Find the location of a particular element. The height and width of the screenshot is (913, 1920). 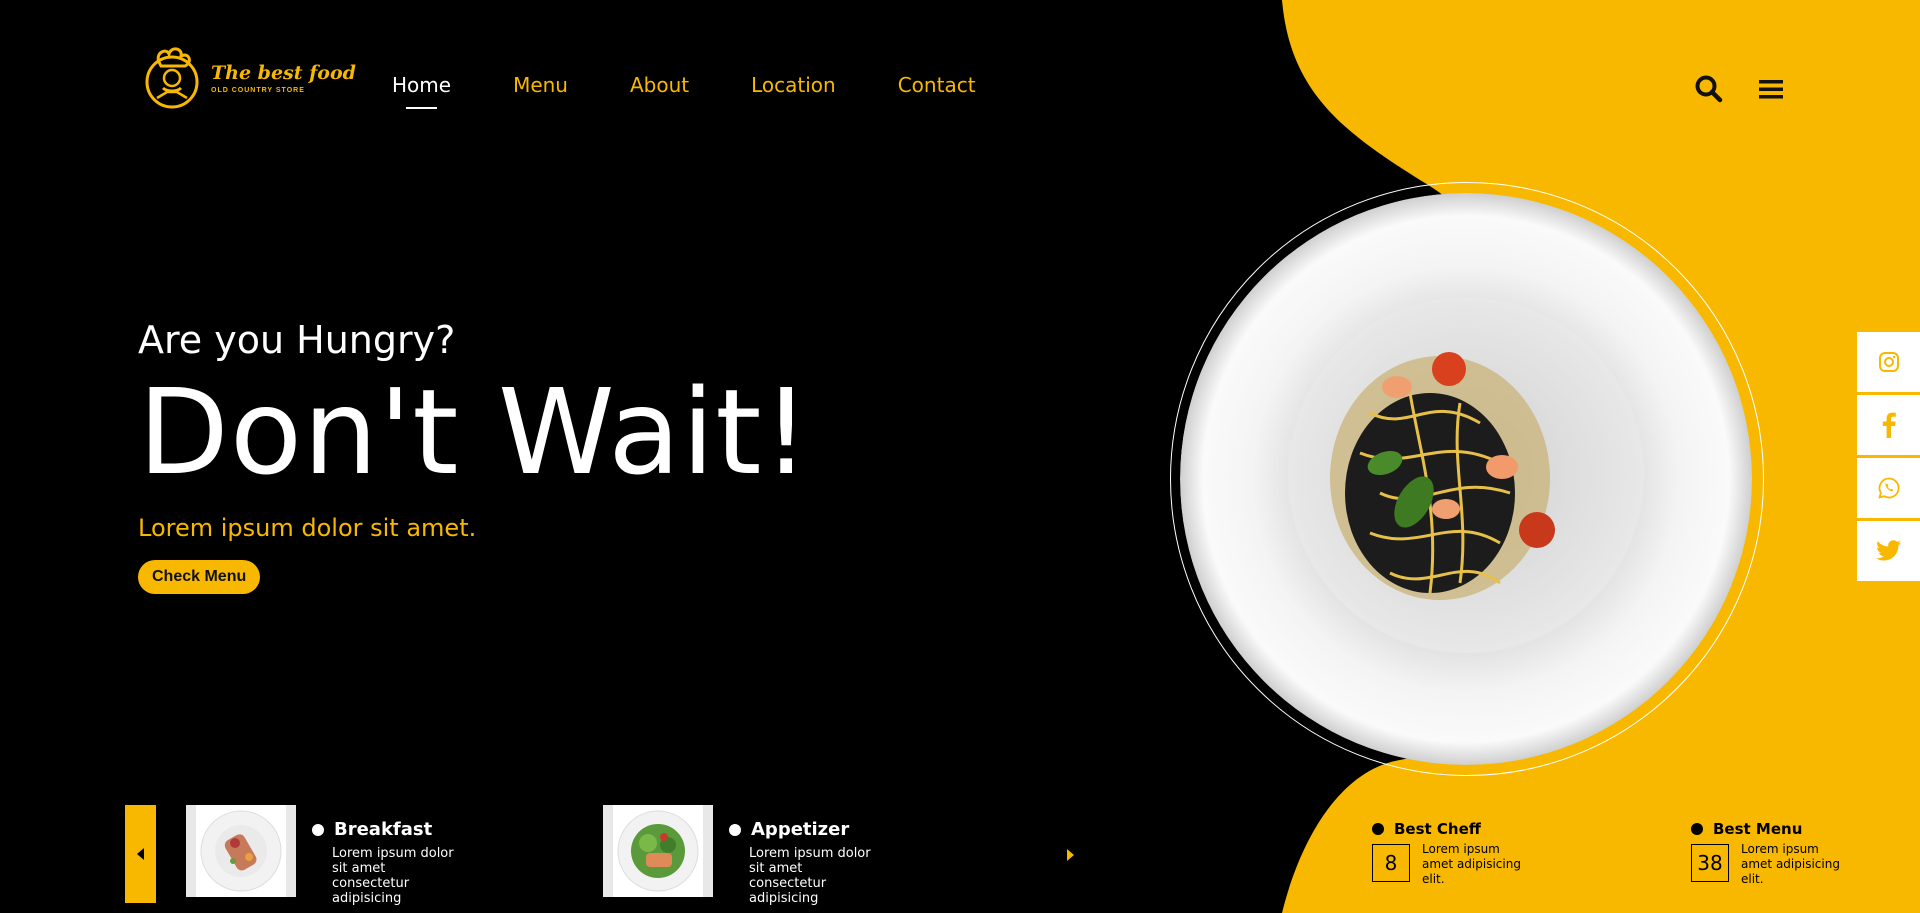

caret-left-icon is located at coordinates (140, 854).